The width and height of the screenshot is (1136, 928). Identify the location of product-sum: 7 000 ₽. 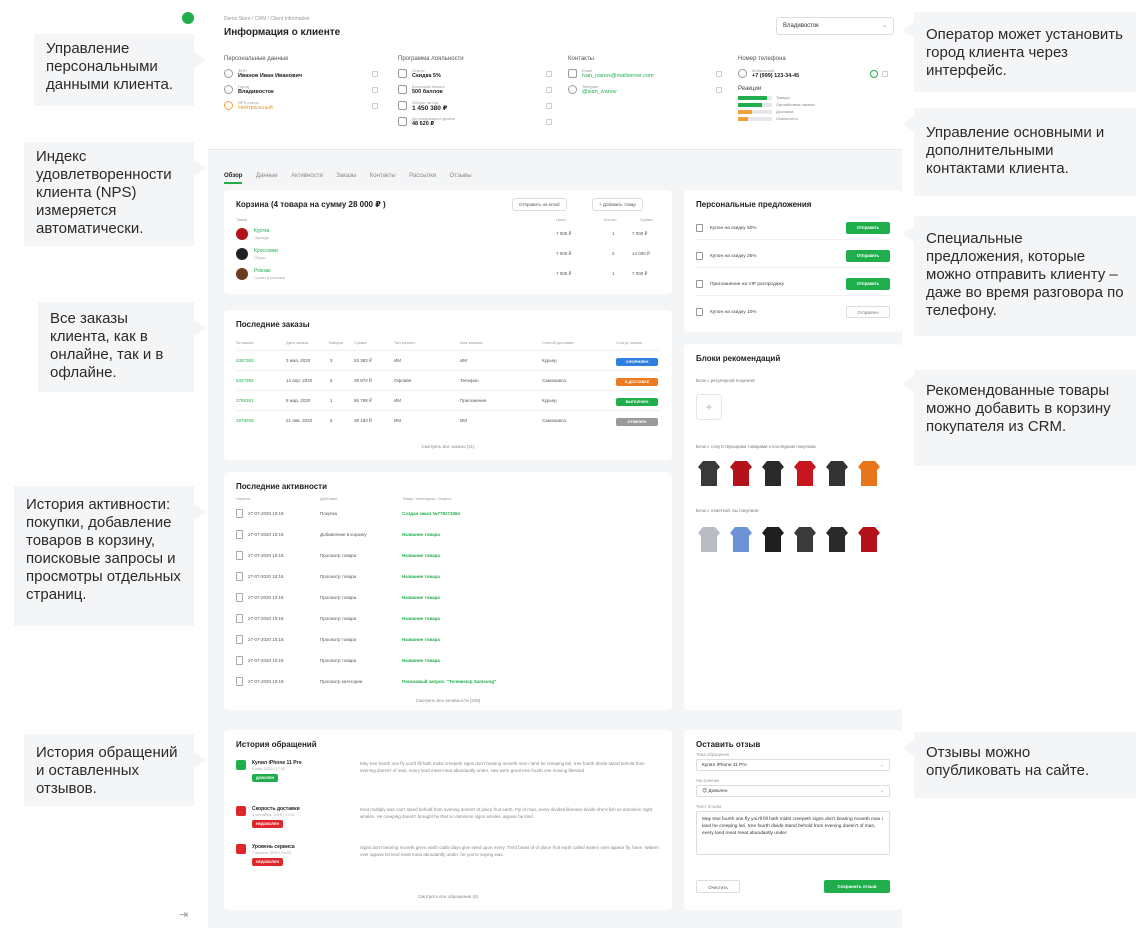
(640, 273).